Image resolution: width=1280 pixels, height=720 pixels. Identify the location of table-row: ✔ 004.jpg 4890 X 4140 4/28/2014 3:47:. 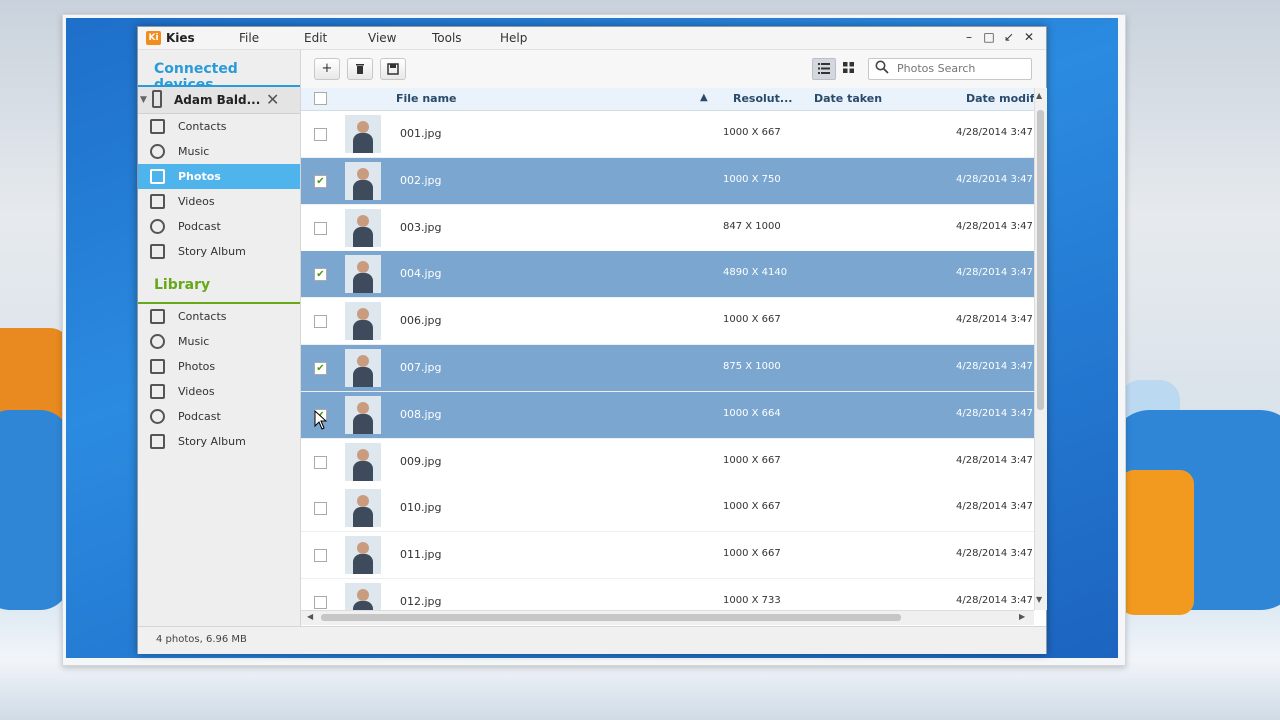
(667, 275).